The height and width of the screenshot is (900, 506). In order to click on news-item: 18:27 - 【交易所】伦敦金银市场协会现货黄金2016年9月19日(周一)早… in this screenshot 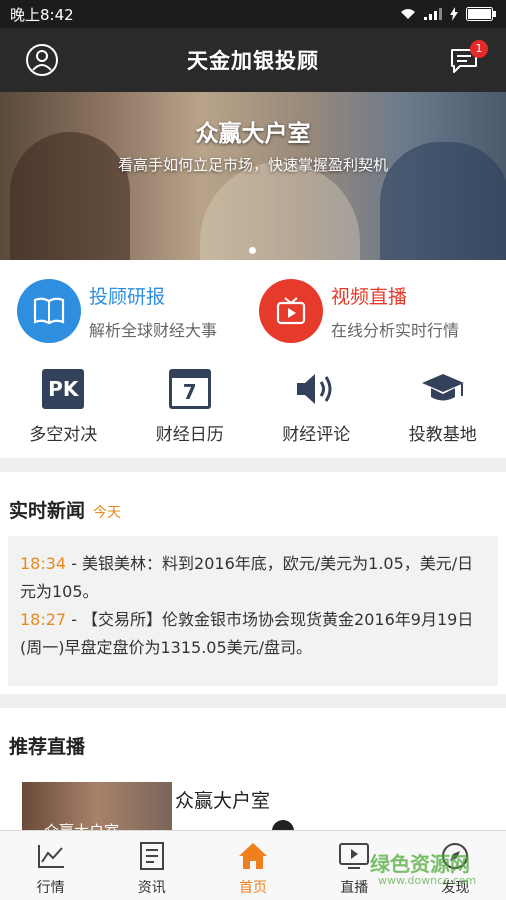, I will do `click(253, 634)`.